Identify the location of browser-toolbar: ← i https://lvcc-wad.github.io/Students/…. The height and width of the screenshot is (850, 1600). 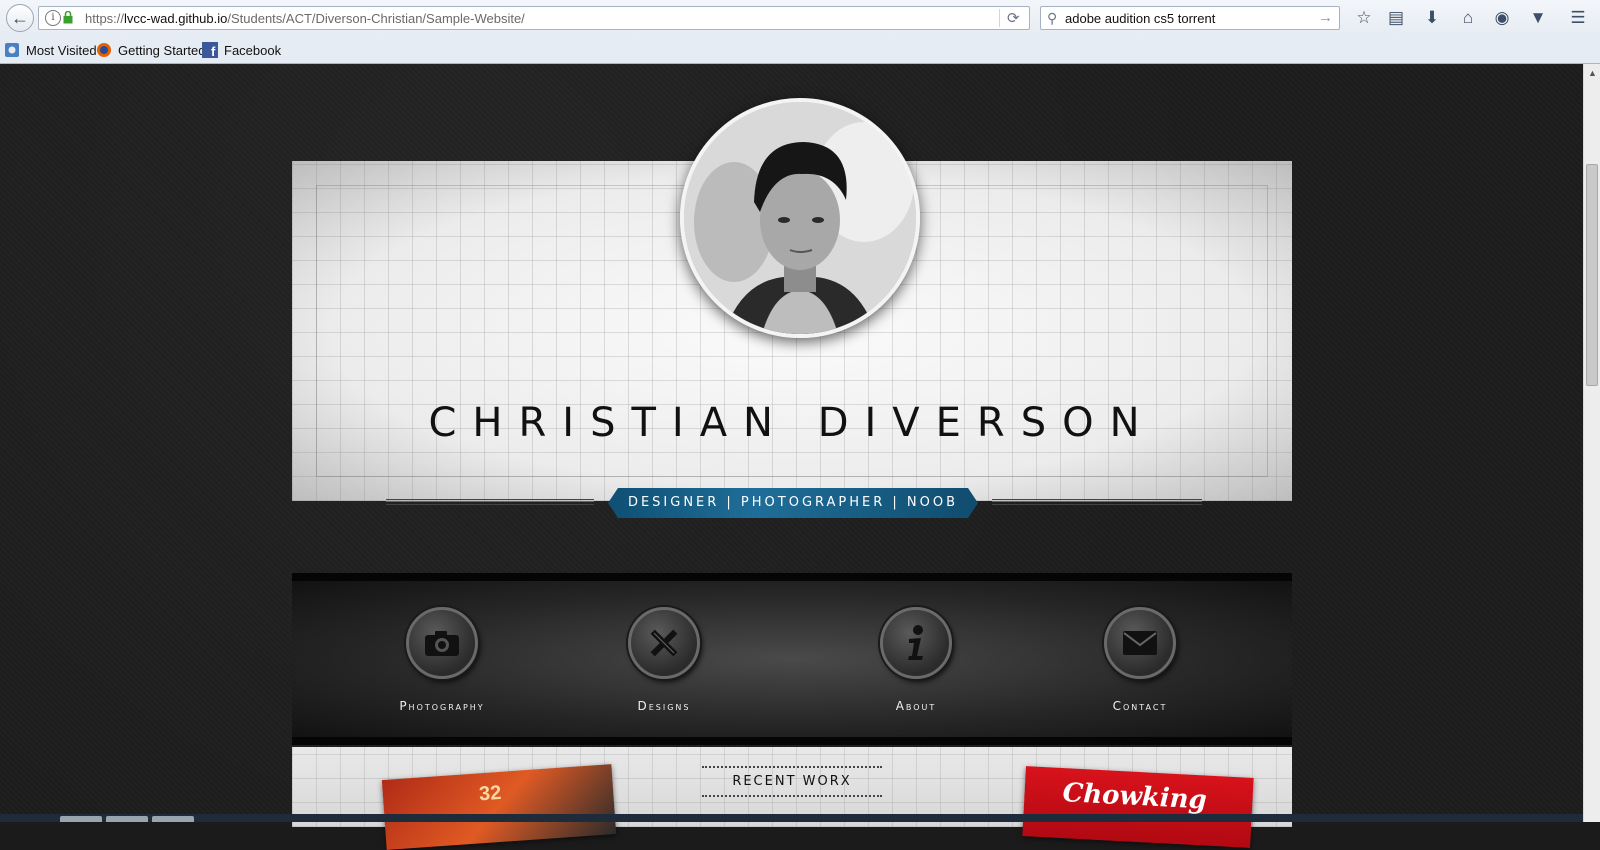
(800, 18).